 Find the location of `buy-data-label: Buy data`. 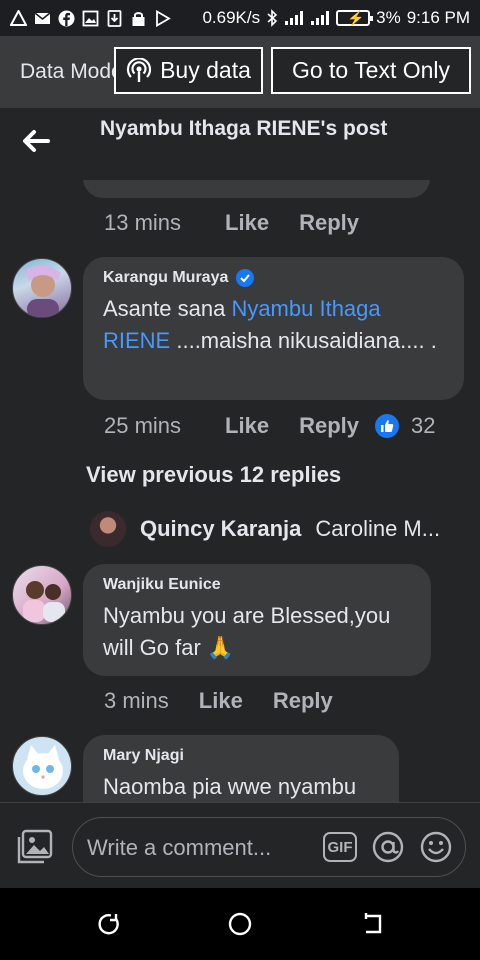

buy-data-label: Buy data is located at coordinates (205, 70).